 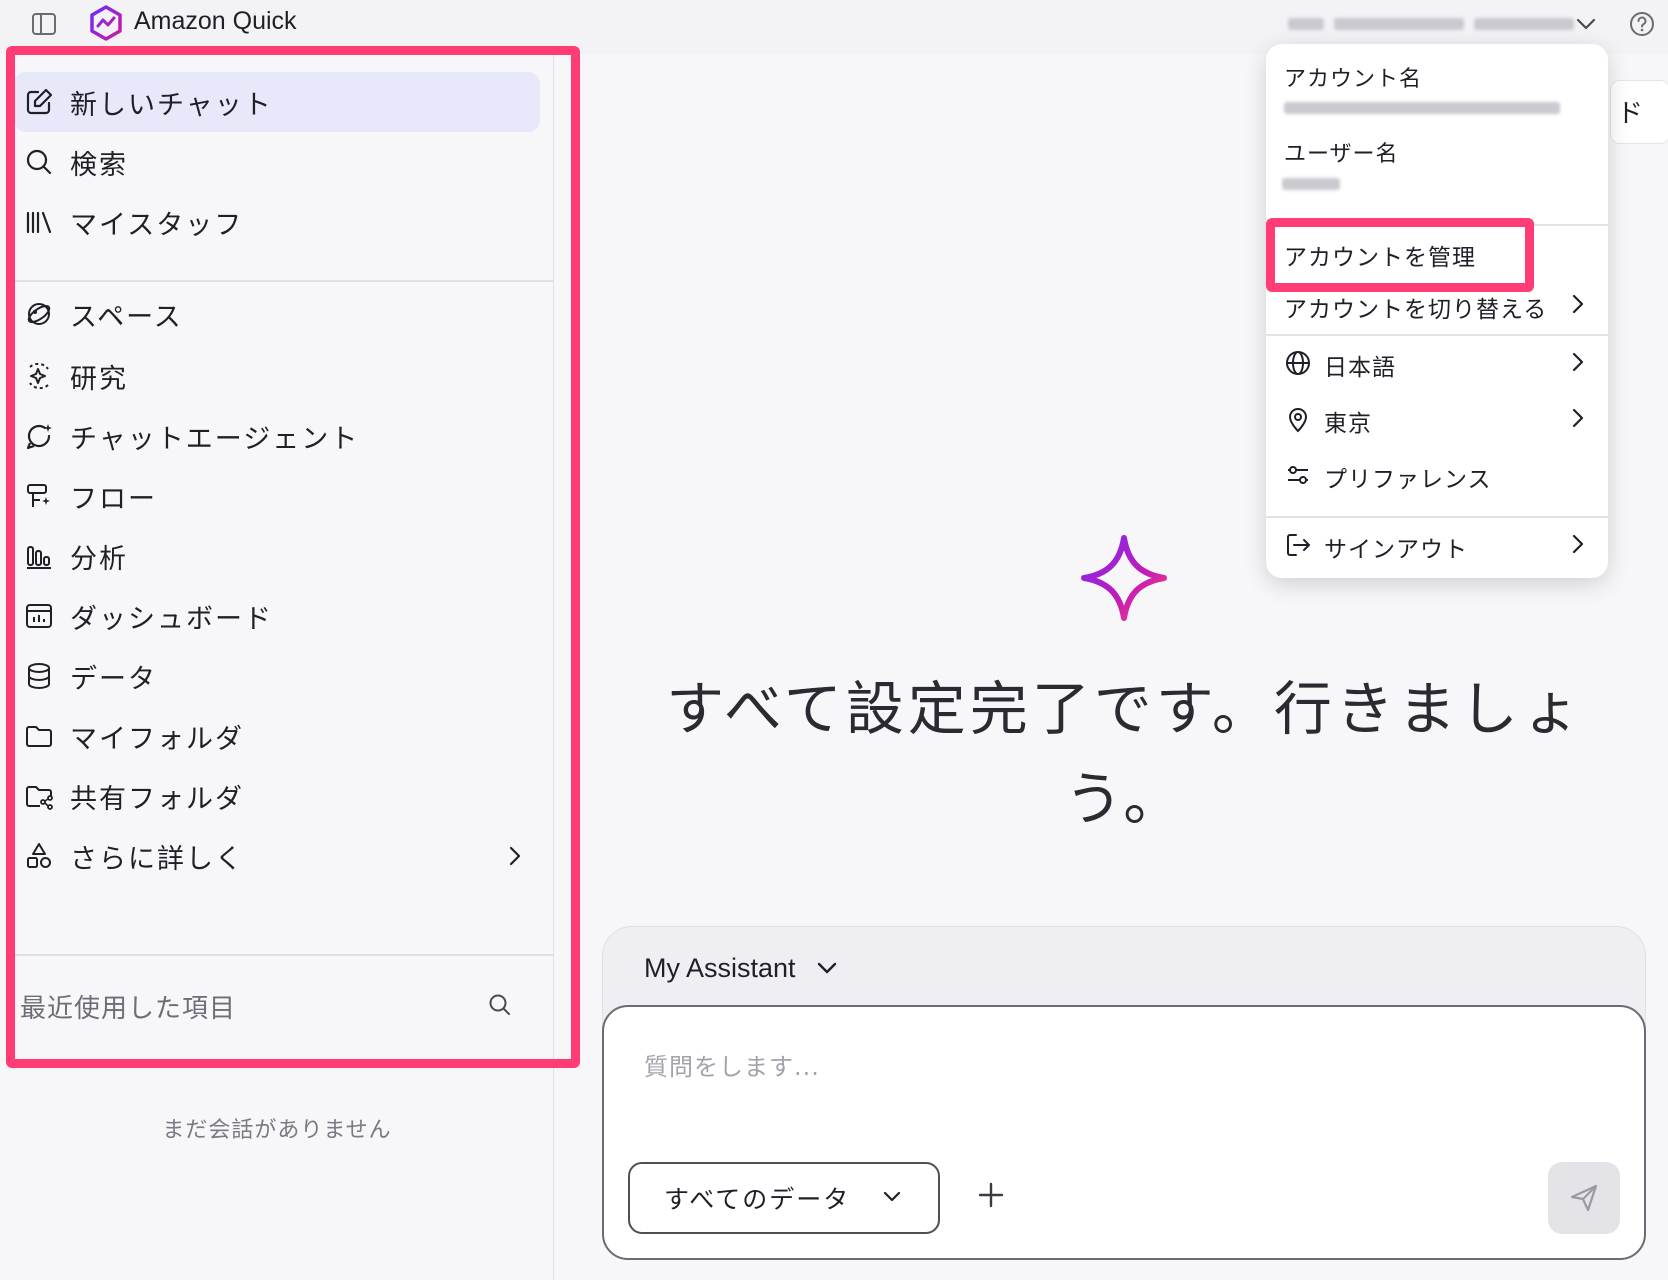 I want to click on menu-item-label: 日本語, so click(x=1360, y=368).